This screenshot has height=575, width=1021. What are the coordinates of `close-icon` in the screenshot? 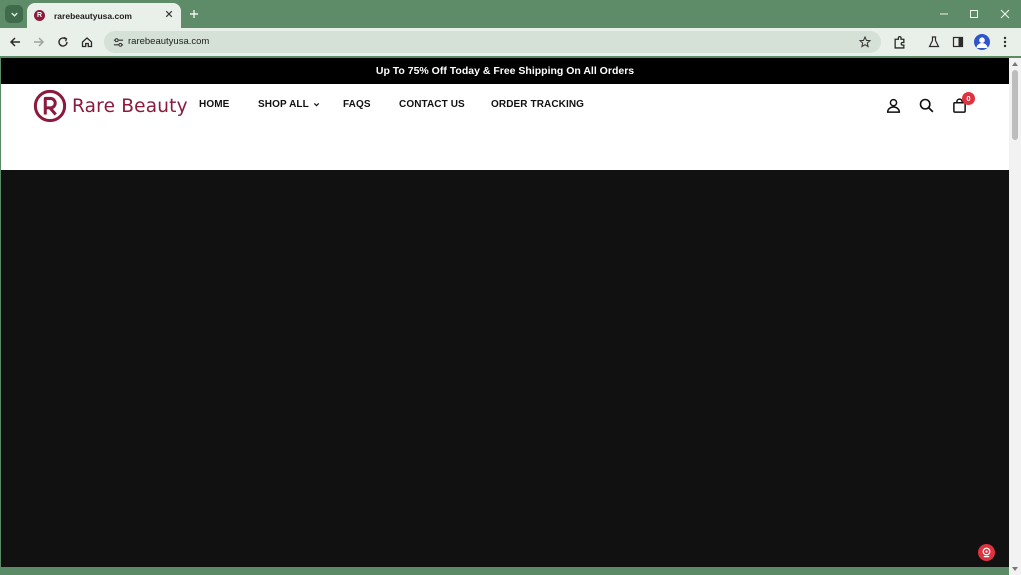 It's located at (169, 14).